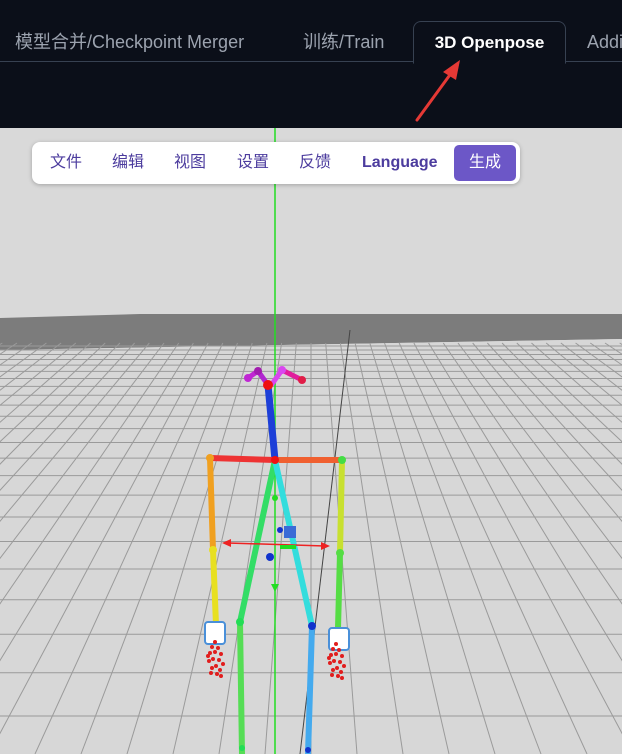 This screenshot has width=622, height=754. I want to click on tab-3d-openpose: 3D Openpose, so click(489, 42).